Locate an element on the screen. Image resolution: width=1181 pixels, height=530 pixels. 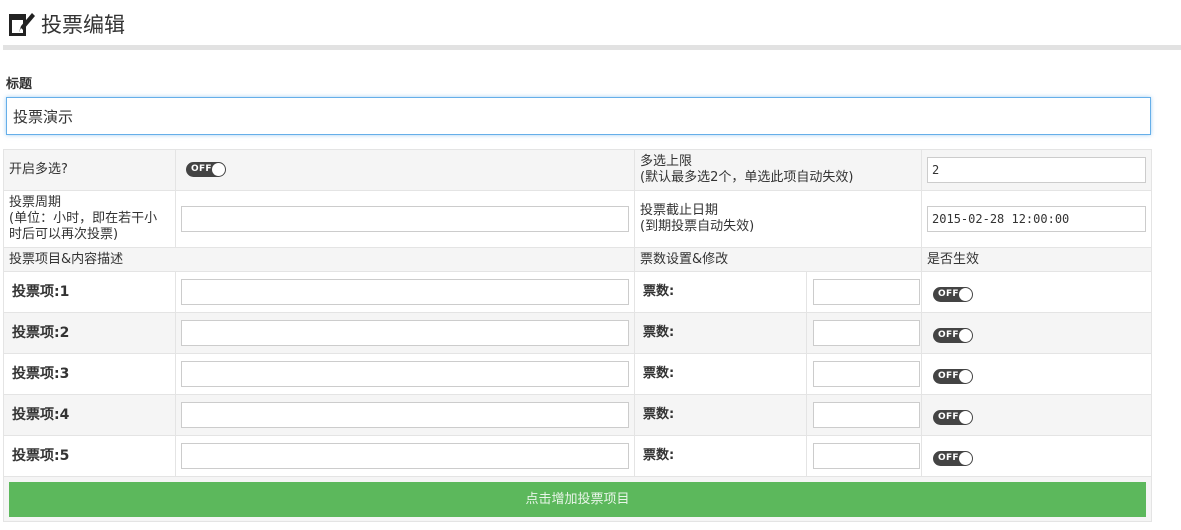
deadline-hint: (到期投票自动失效) is located at coordinates (697, 226).